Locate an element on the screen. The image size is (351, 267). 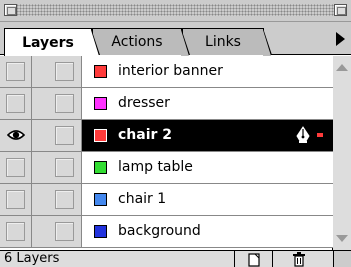
layer-row: background is located at coordinates (166, 232).